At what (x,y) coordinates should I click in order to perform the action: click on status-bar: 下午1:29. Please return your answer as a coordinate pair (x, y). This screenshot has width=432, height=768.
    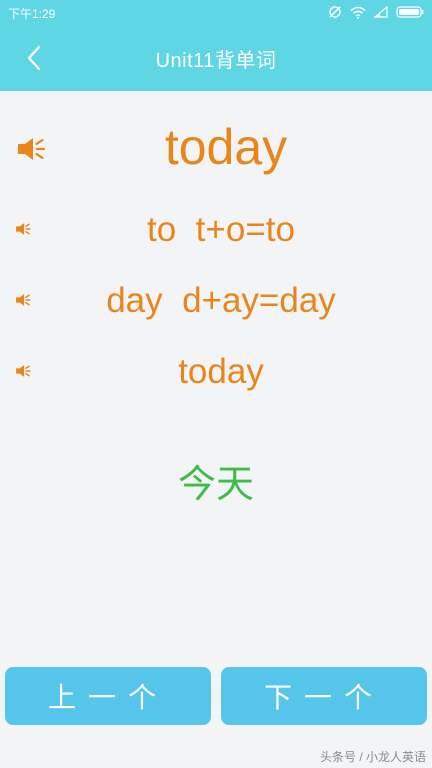
    Looking at the image, I should click on (216, 12).